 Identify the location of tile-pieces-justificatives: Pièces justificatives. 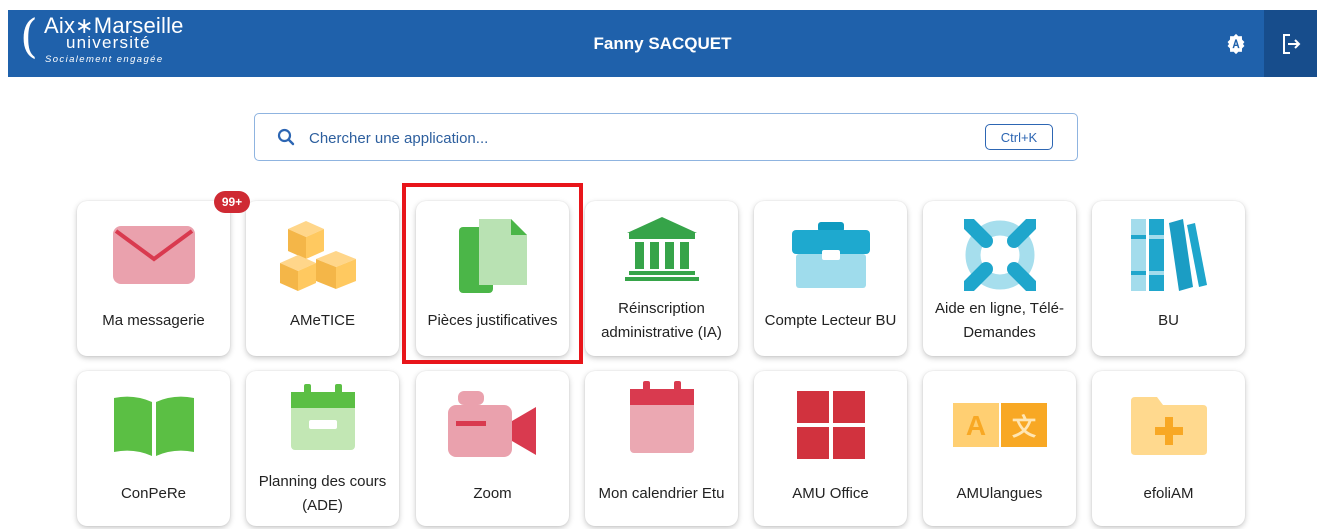
(492, 278).